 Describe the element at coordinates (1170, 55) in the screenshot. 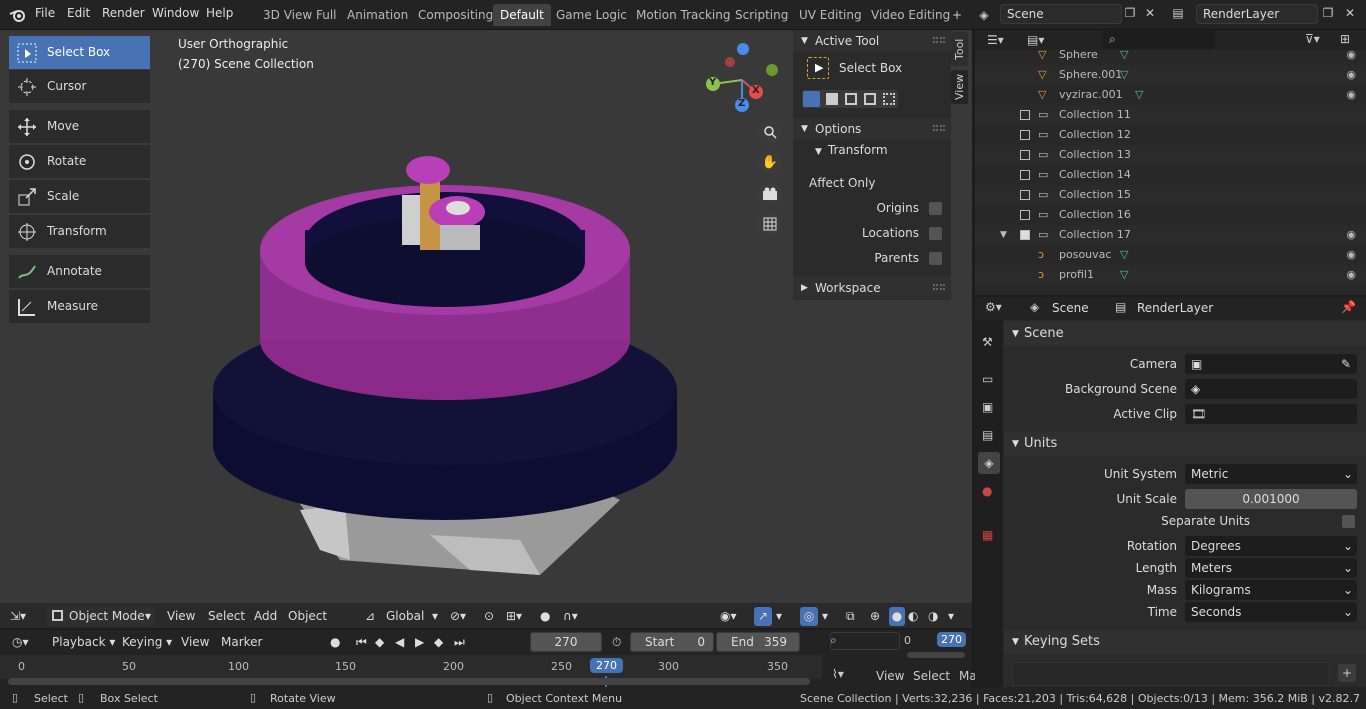

I see `outliner-row: ▽ Sphere ◉ ▽` at that location.